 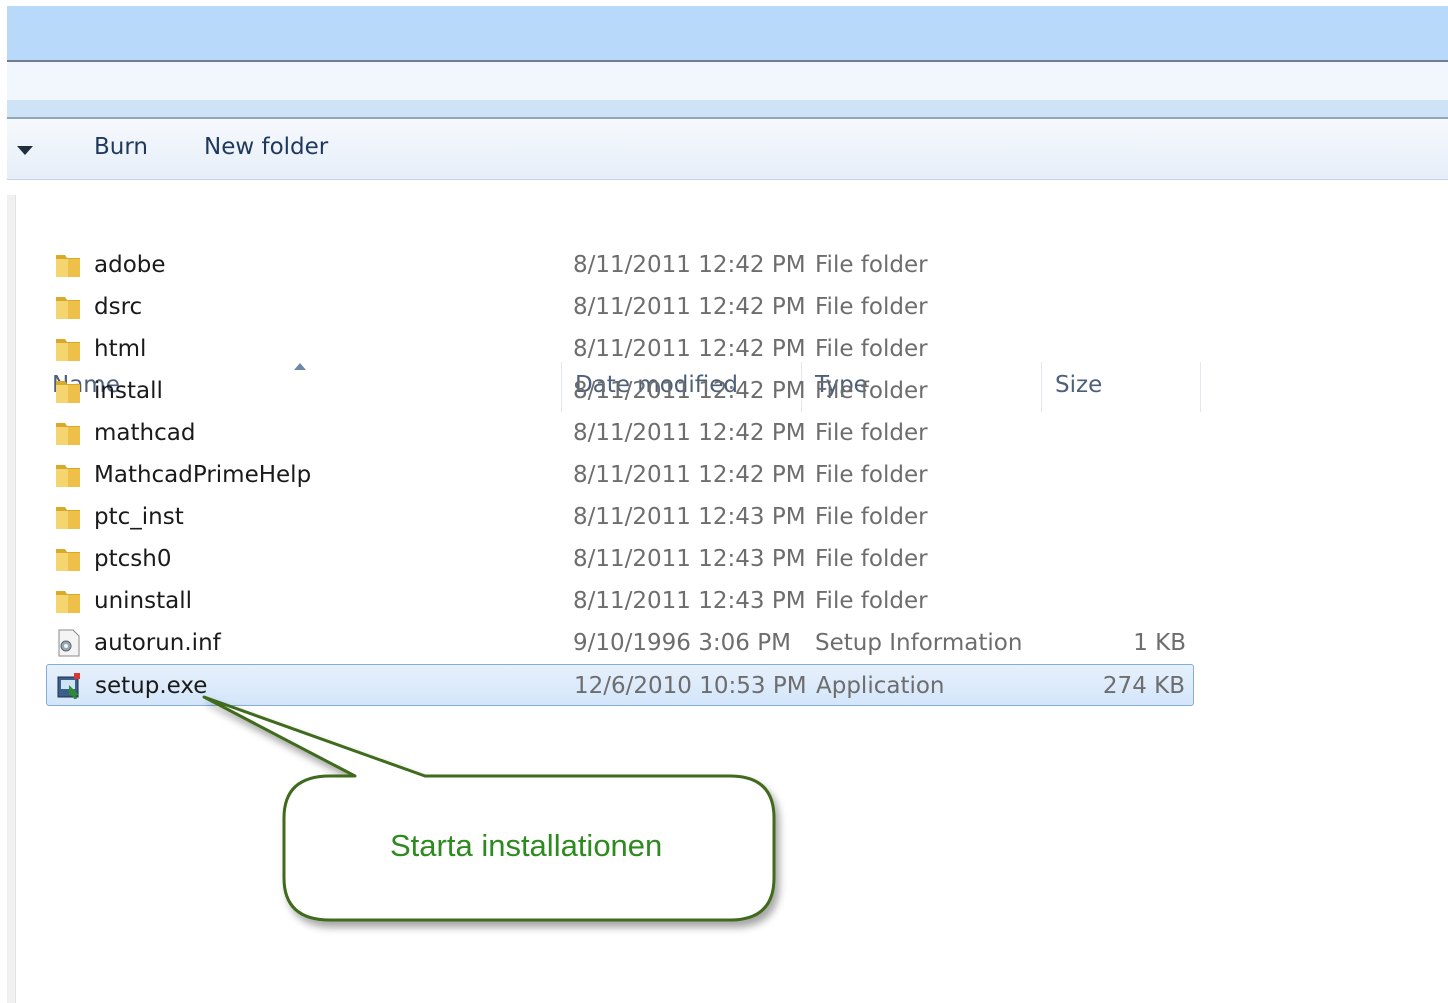 What do you see at coordinates (489, 808) in the screenshot?
I see `callout-bubble` at bounding box center [489, 808].